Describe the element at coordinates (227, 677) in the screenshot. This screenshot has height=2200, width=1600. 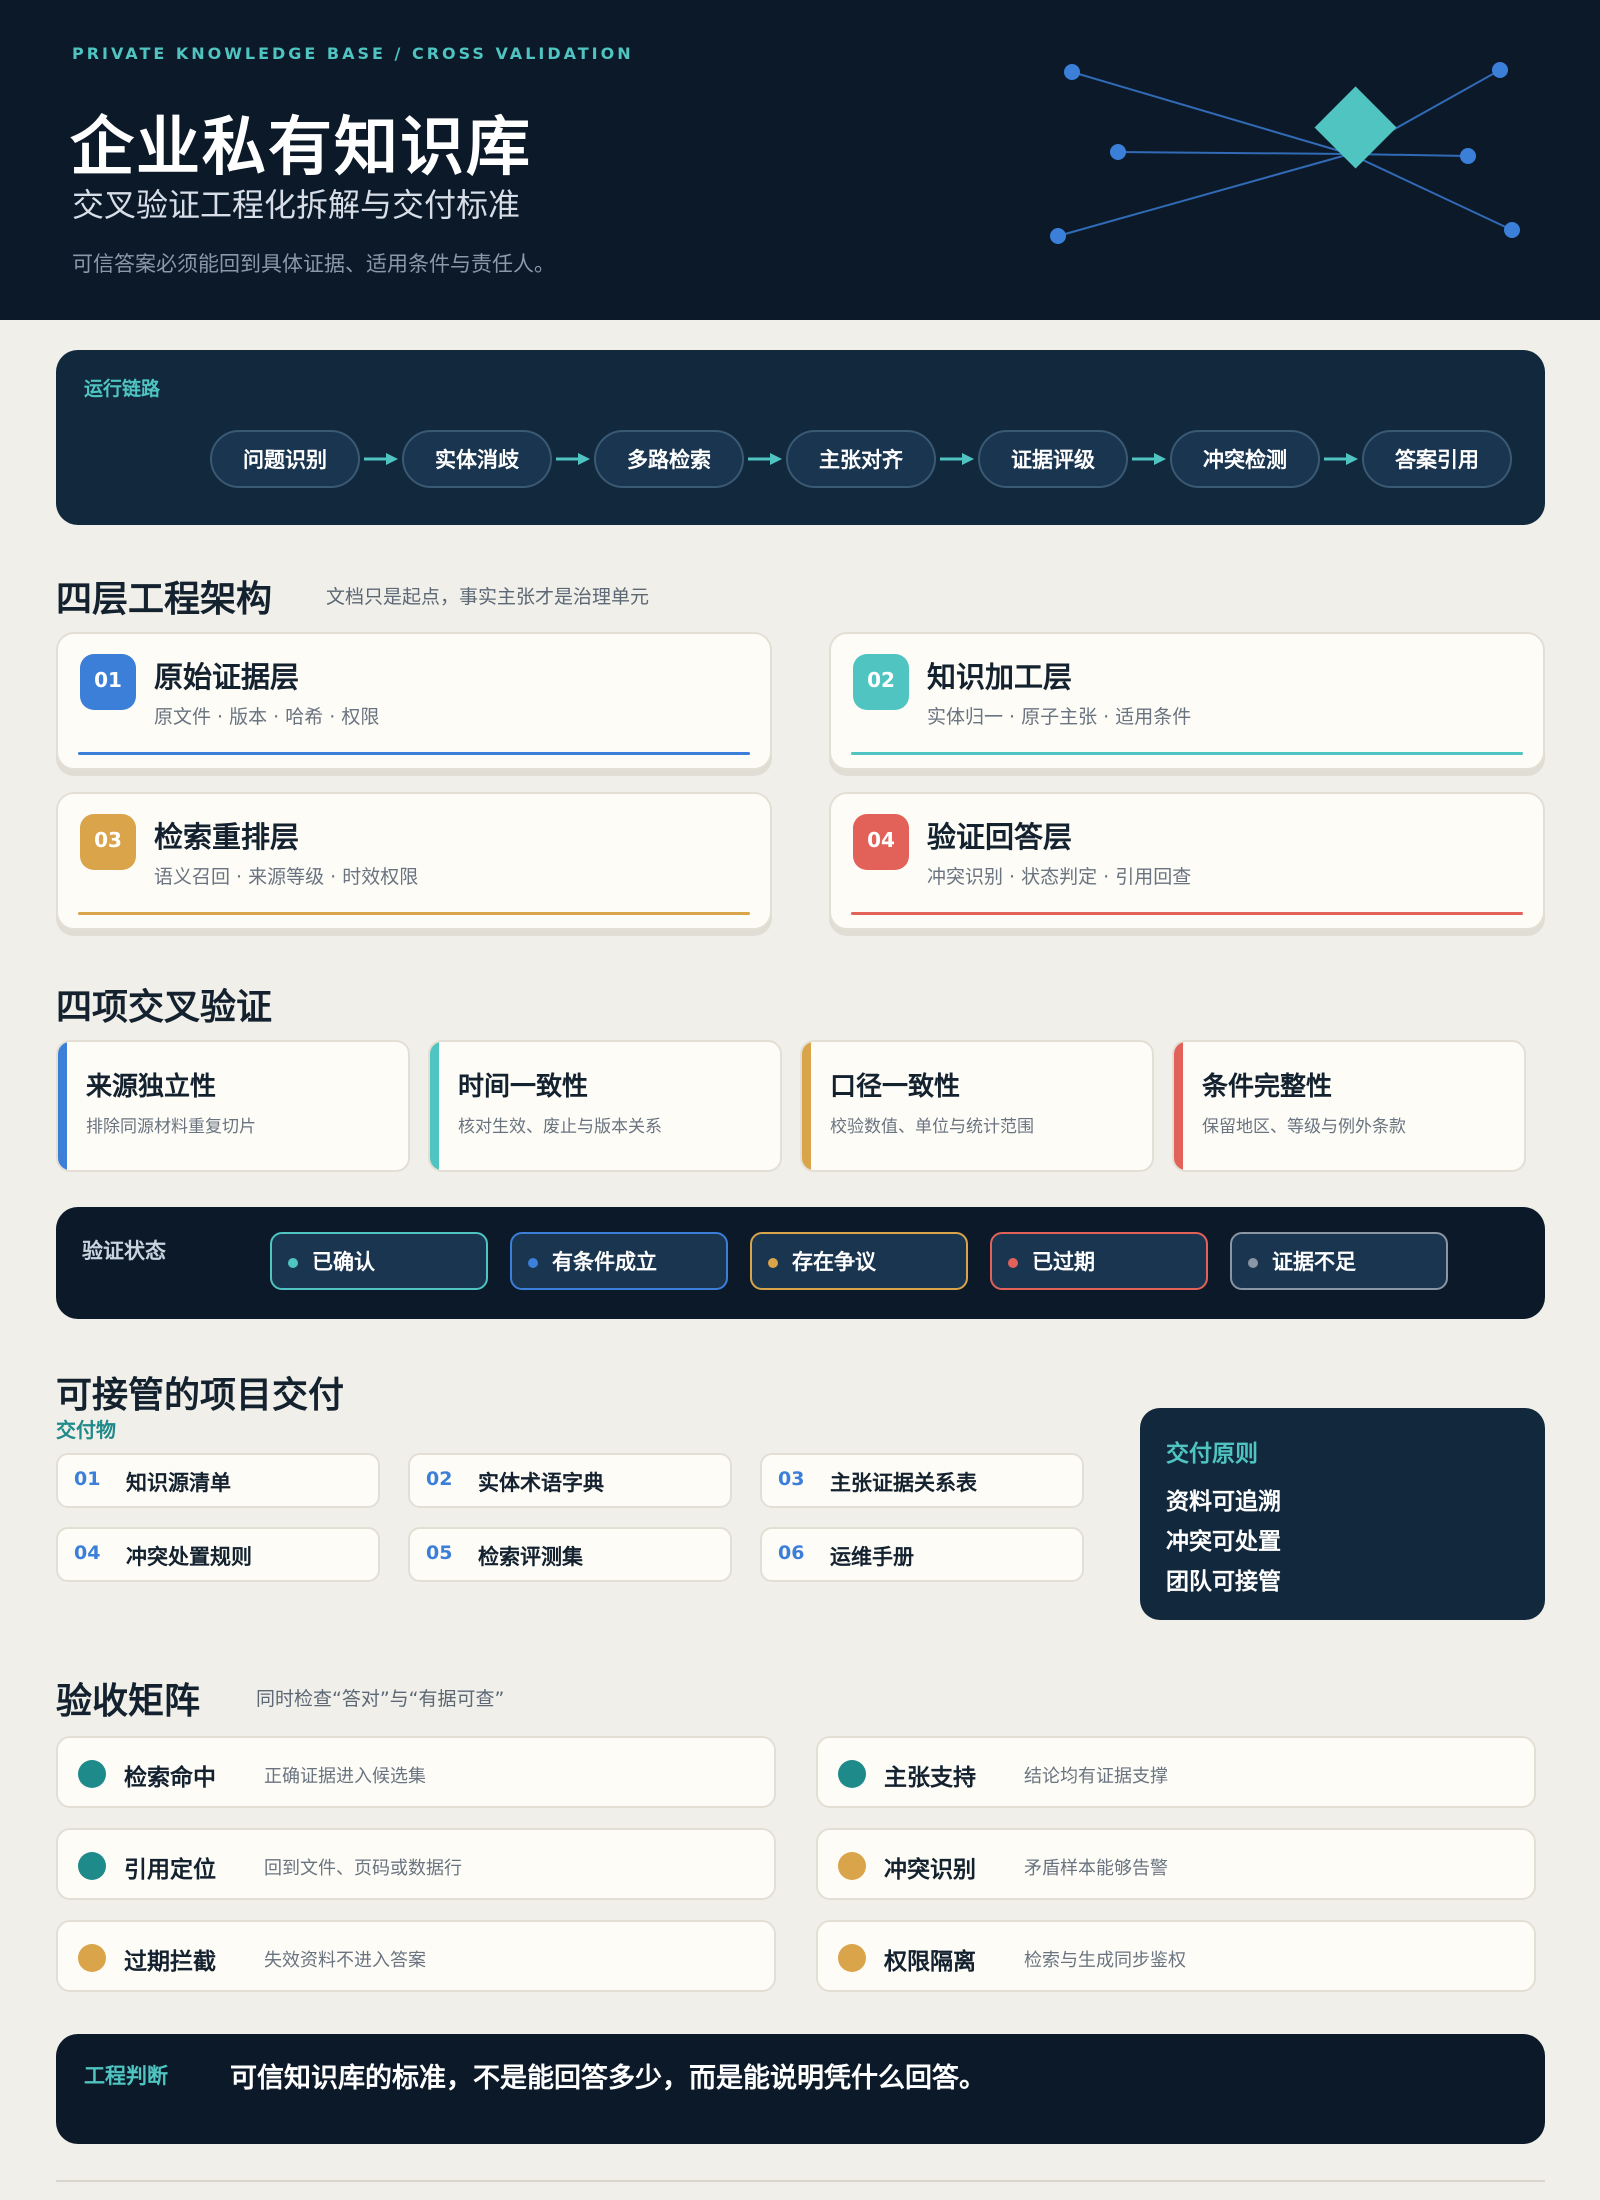
I see `layer-title: 原始证据层` at that location.